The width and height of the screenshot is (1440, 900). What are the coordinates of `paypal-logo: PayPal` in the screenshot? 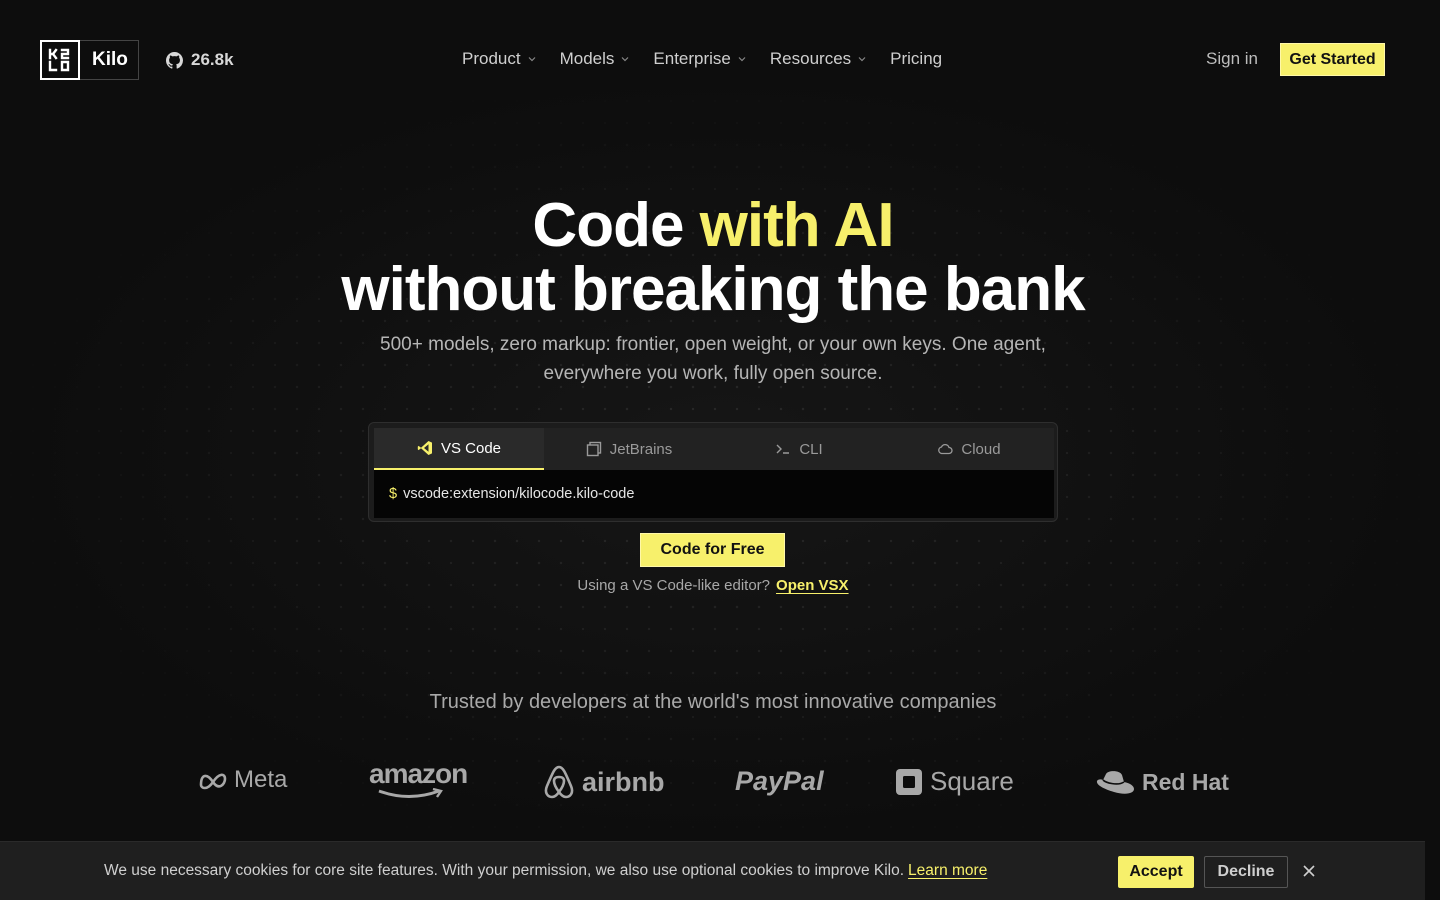 It's located at (779, 781).